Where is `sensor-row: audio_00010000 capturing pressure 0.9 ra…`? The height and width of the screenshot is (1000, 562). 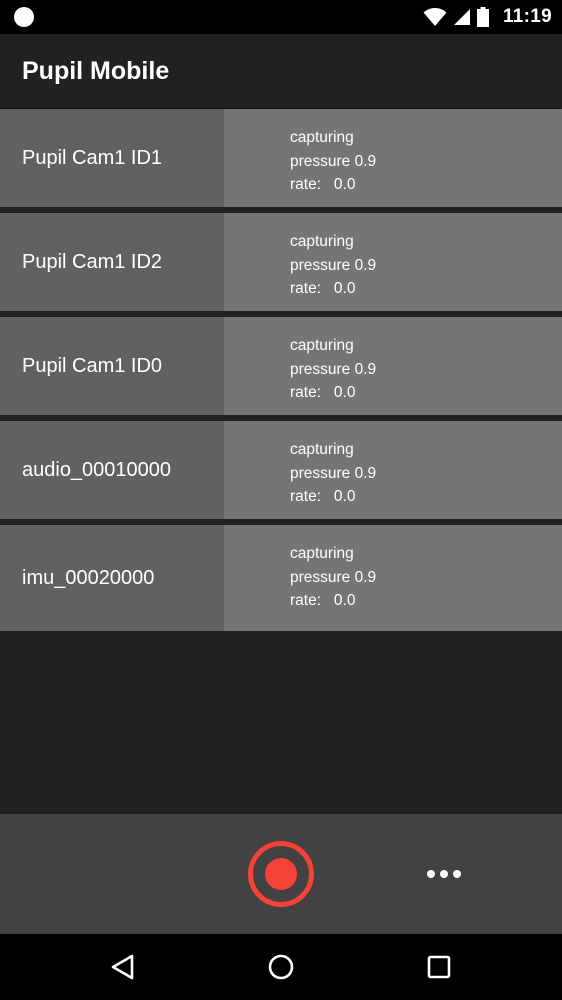
sensor-row: audio_00010000 capturing pressure 0.9 ra… is located at coordinates (281, 470).